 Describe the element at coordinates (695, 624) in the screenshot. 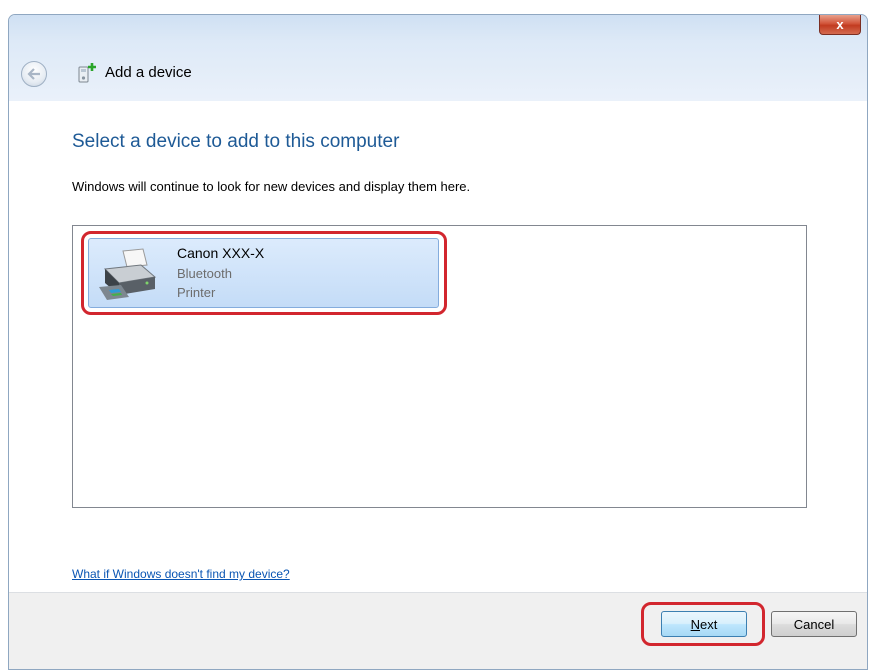

I see `next-mnemonic: N` at that location.